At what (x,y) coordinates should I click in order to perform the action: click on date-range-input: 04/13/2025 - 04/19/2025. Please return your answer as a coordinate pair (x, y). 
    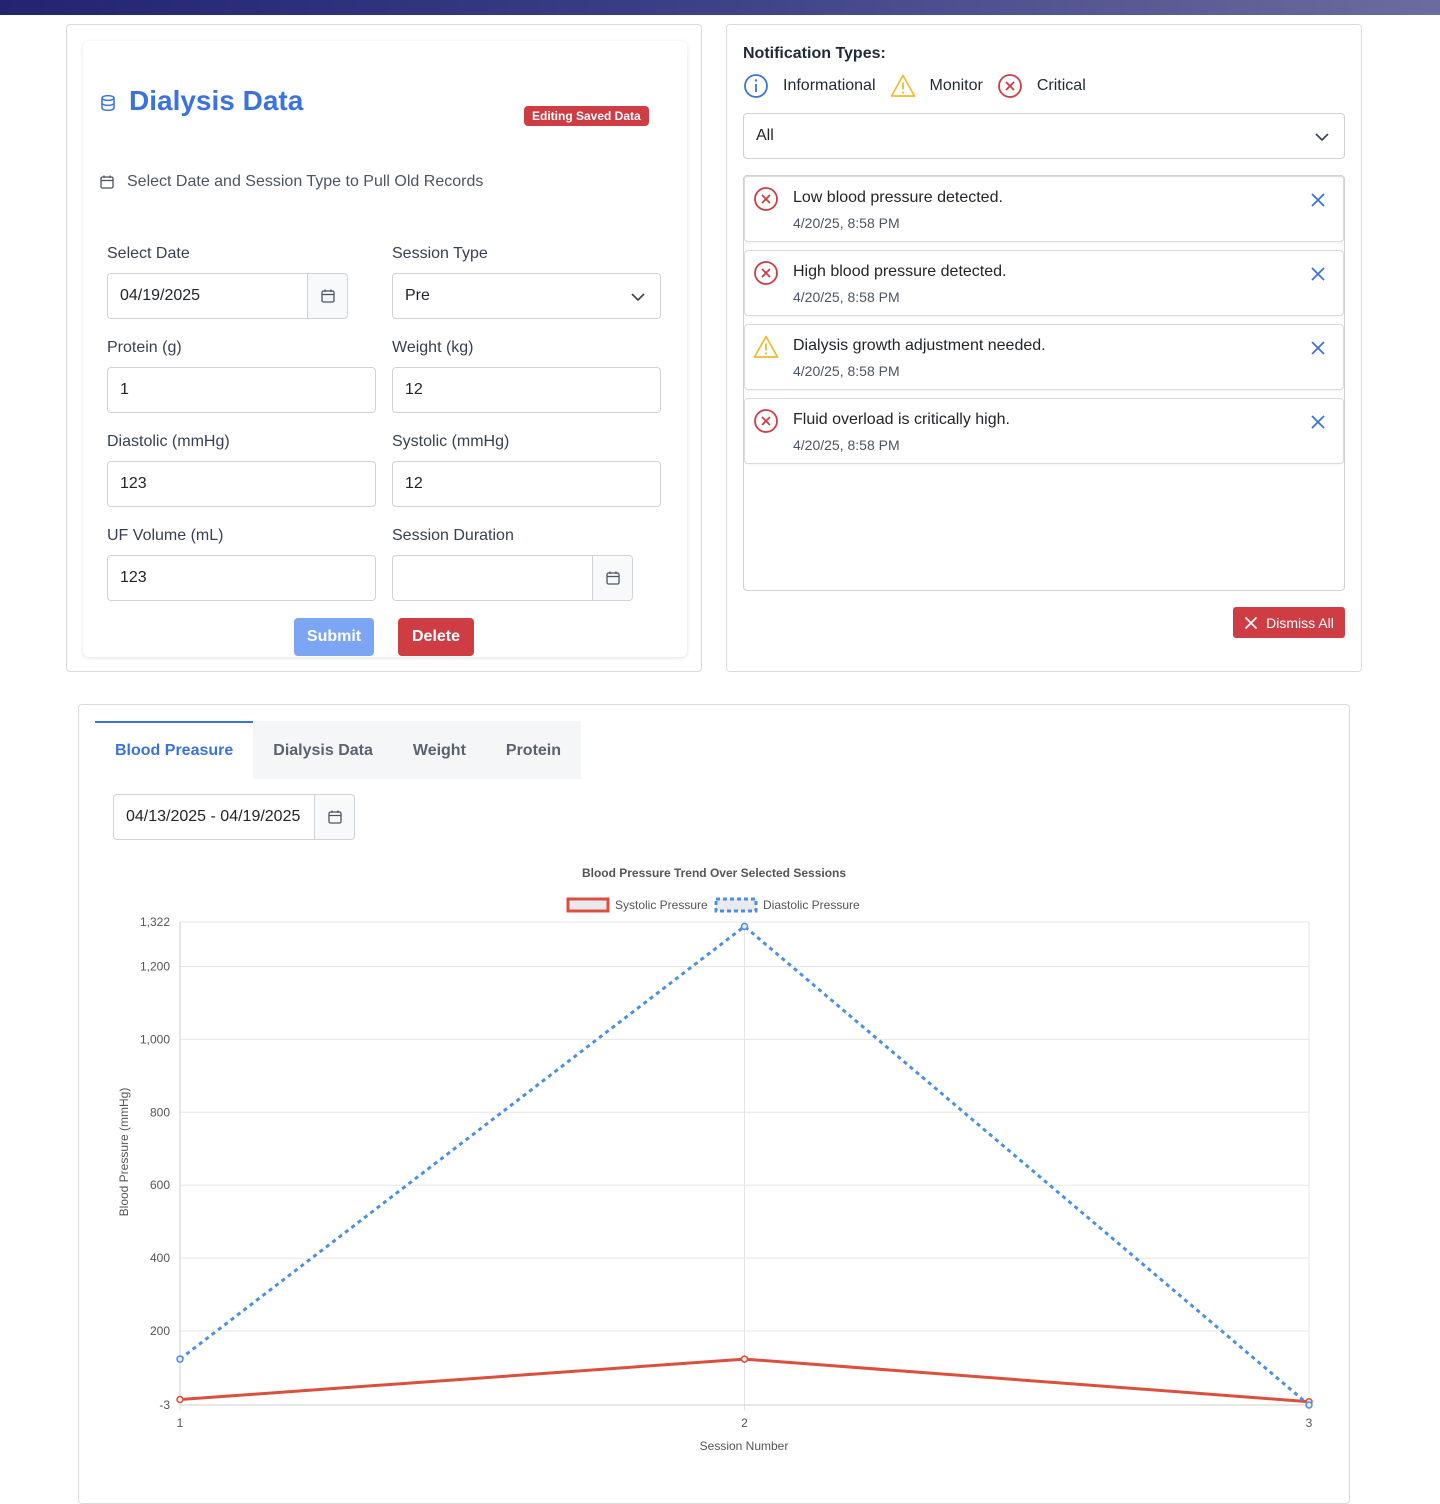
    Looking at the image, I should click on (234, 817).